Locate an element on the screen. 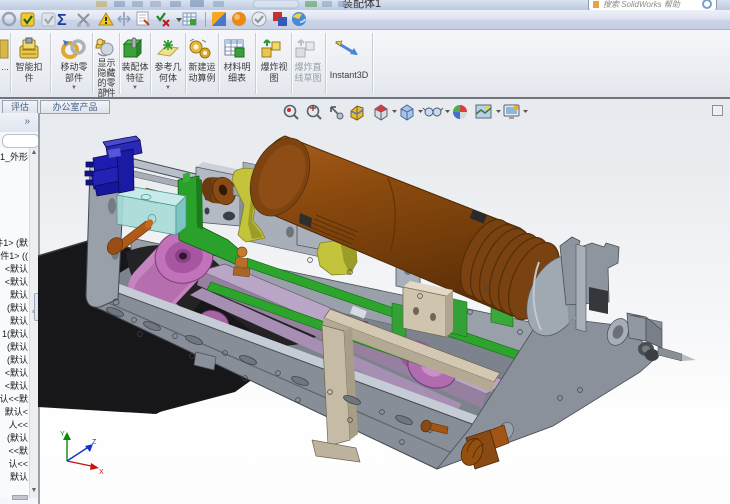 The width and height of the screenshot is (730, 504). svg-text: Z is located at coordinates (94, 442).